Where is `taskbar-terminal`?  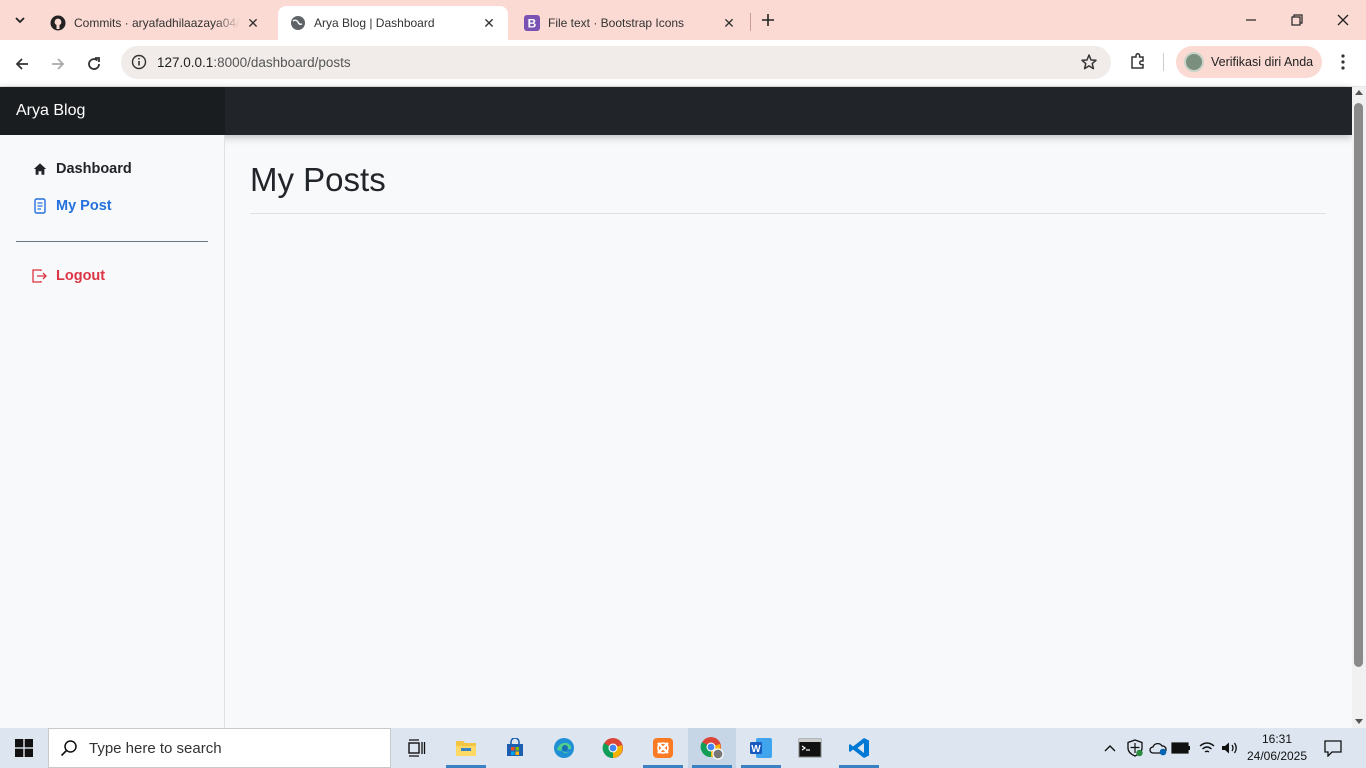
taskbar-terminal is located at coordinates (810, 748).